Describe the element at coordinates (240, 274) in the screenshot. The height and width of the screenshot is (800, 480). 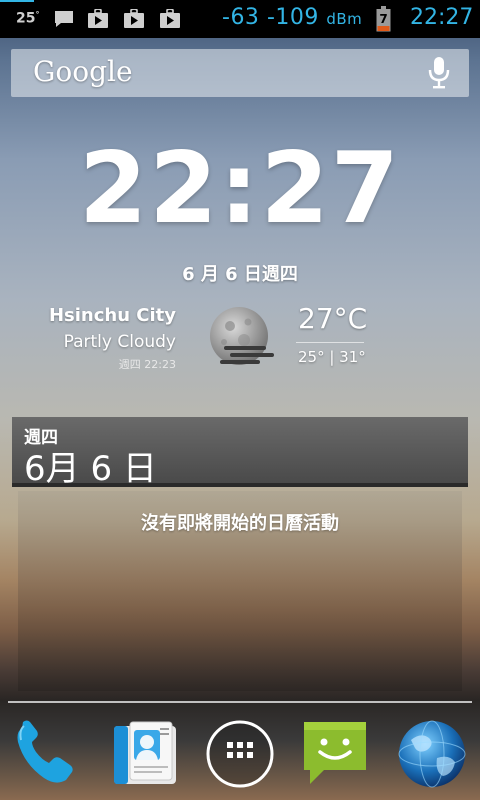
I see `clock-date: 6 月 6 日週四` at that location.